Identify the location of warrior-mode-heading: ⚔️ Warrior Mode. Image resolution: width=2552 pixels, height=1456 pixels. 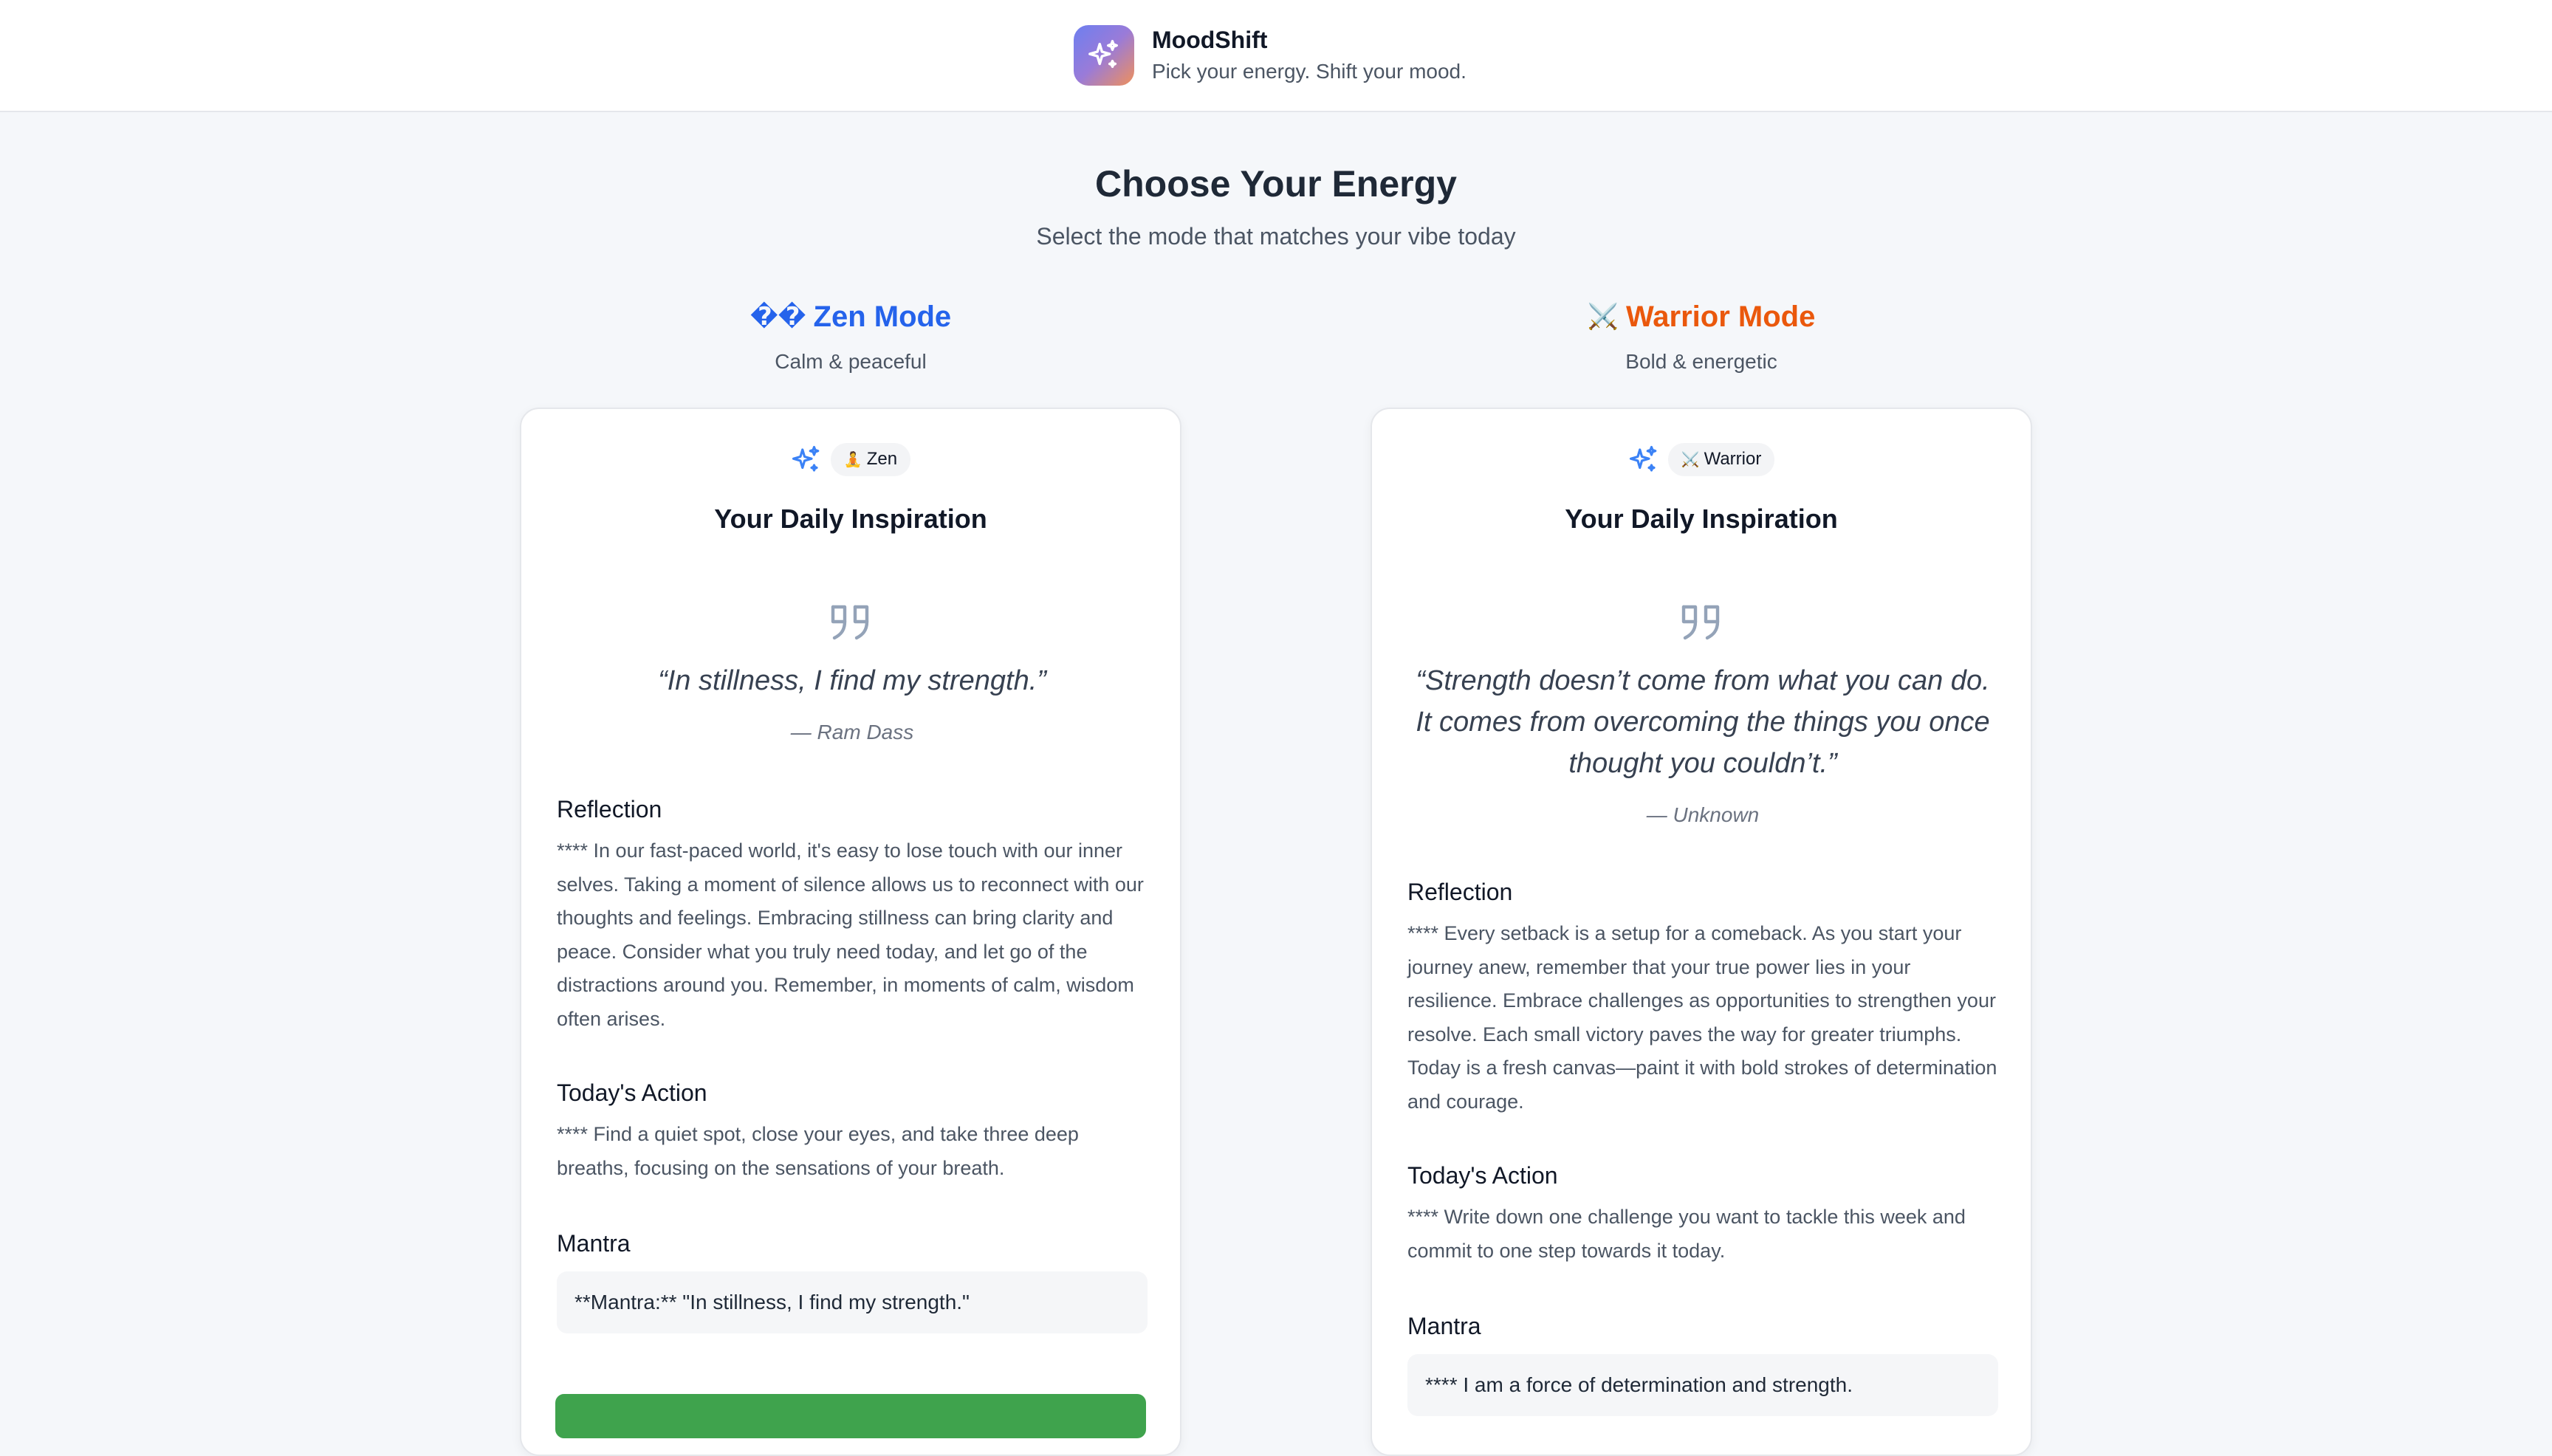
(1701, 317).